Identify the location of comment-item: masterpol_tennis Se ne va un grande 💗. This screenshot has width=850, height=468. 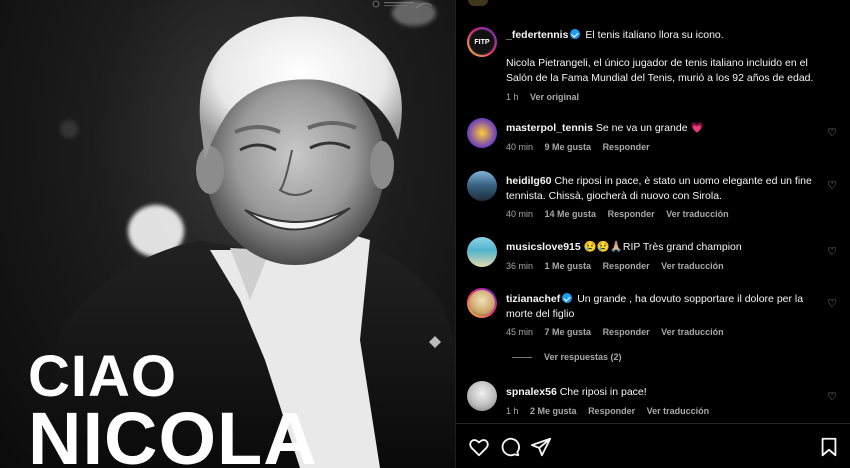
(661, 128).